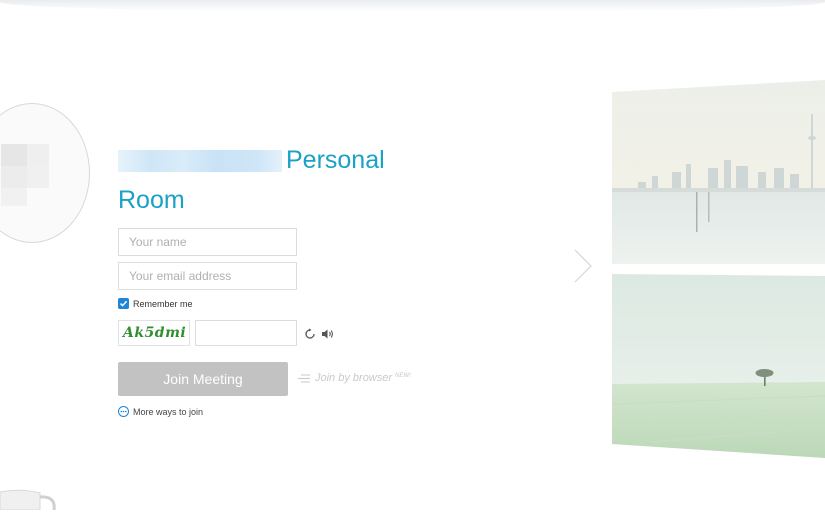 Image resolution: width=825 pixels, height=515 pixels. I want to click on join-by-browser-link: Join by browser NEW!, so click(354, 378).